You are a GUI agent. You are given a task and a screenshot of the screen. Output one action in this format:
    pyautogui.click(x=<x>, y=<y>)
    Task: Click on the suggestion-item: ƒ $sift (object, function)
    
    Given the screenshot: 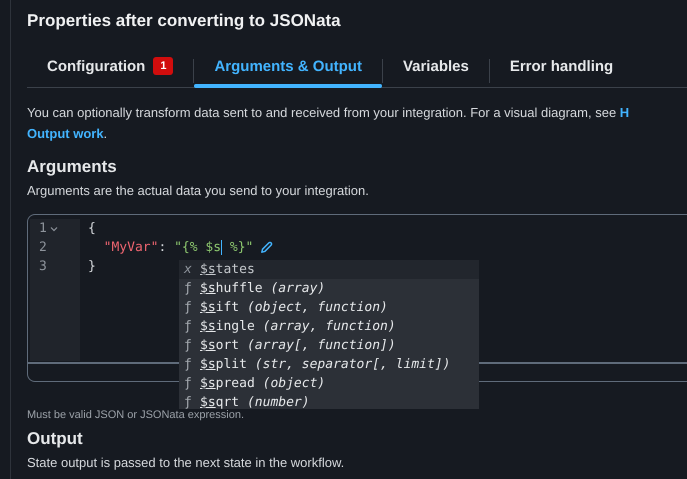 What is the action you would take?
    pyautogui.click(x=329, y=307)
    